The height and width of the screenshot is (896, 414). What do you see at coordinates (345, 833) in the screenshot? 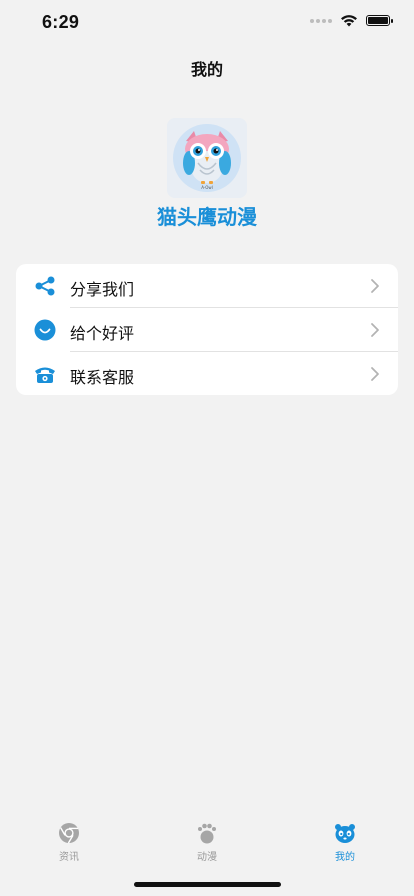
I see `panda-icon` at bounding box center [345, 833].